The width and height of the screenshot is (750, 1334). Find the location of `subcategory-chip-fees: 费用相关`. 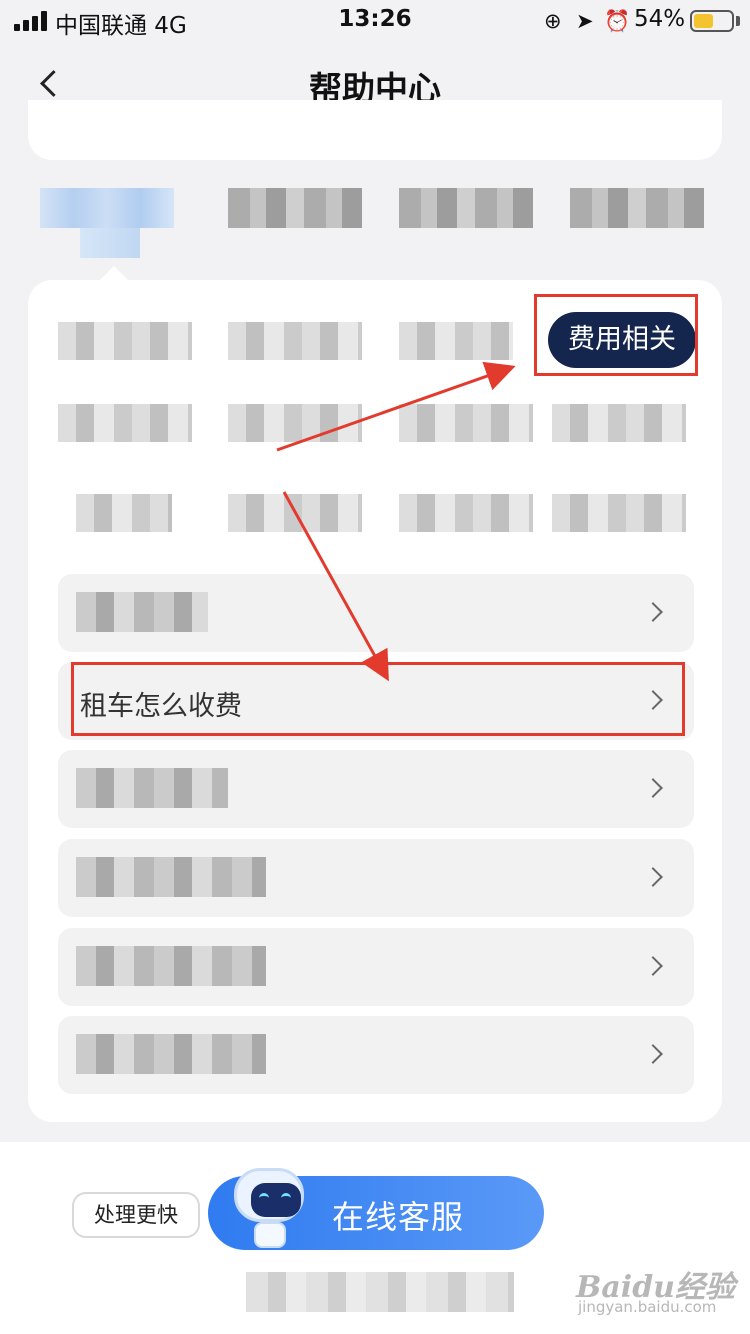

subcategory-chip-fees: 费用相关 is located at coordinates (622, 340).